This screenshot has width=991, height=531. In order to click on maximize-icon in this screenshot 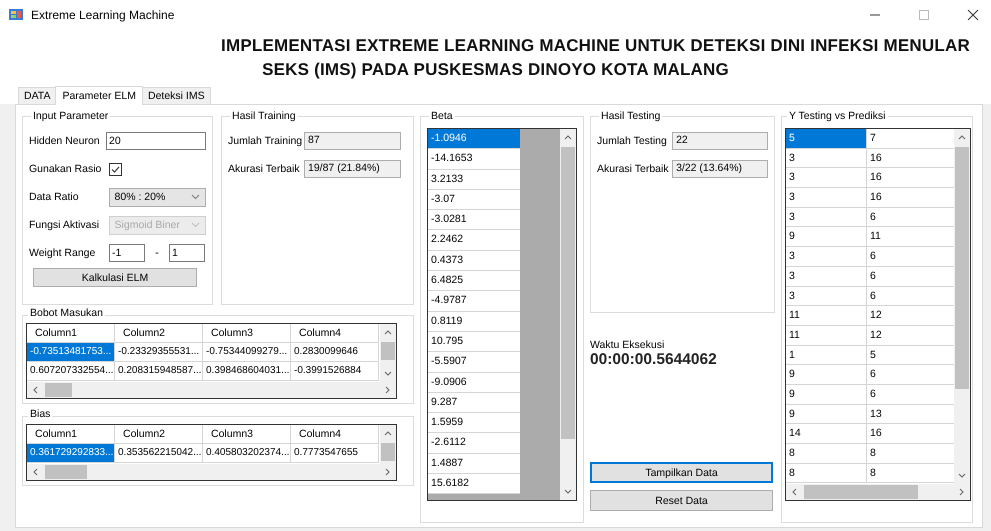, I will do `click(924, 15)`.